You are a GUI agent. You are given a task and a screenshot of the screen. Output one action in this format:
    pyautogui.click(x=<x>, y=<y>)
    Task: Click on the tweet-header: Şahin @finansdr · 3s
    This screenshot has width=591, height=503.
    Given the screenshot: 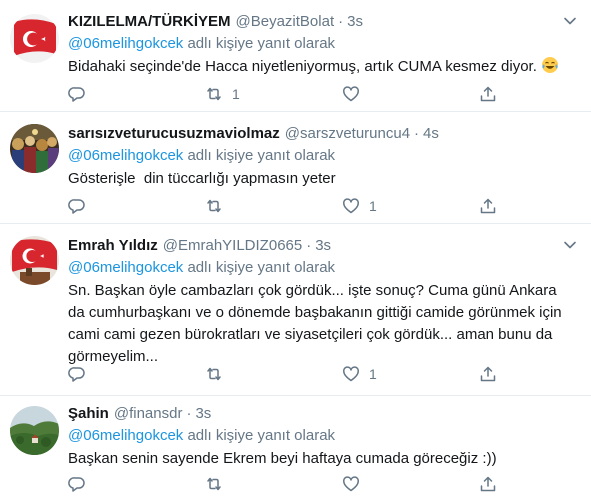 What is the action you would take?
    pyautogui.click(x=322, y=415)
    